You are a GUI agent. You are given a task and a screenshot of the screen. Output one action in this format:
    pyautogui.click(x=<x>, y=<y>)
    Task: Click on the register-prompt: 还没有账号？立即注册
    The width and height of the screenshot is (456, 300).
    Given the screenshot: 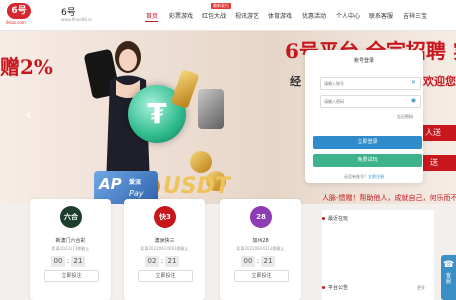 What is the action you would take?
    pyautogui.click(x=364, y=177)
    